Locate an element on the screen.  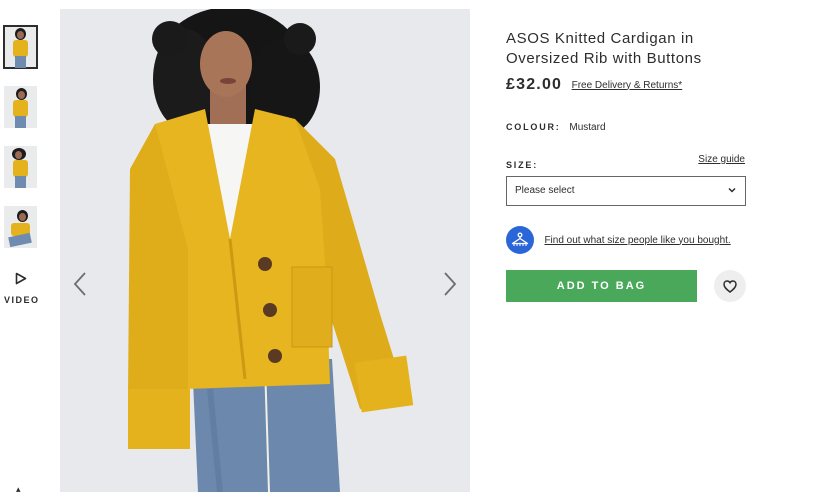
heart-icon is located at coordinates (730, 286).